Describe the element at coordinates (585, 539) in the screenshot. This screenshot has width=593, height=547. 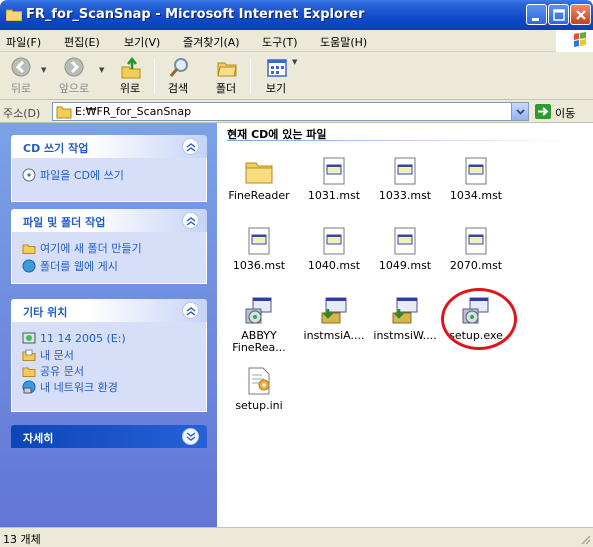
I see `resize-grip-icon` at that location.